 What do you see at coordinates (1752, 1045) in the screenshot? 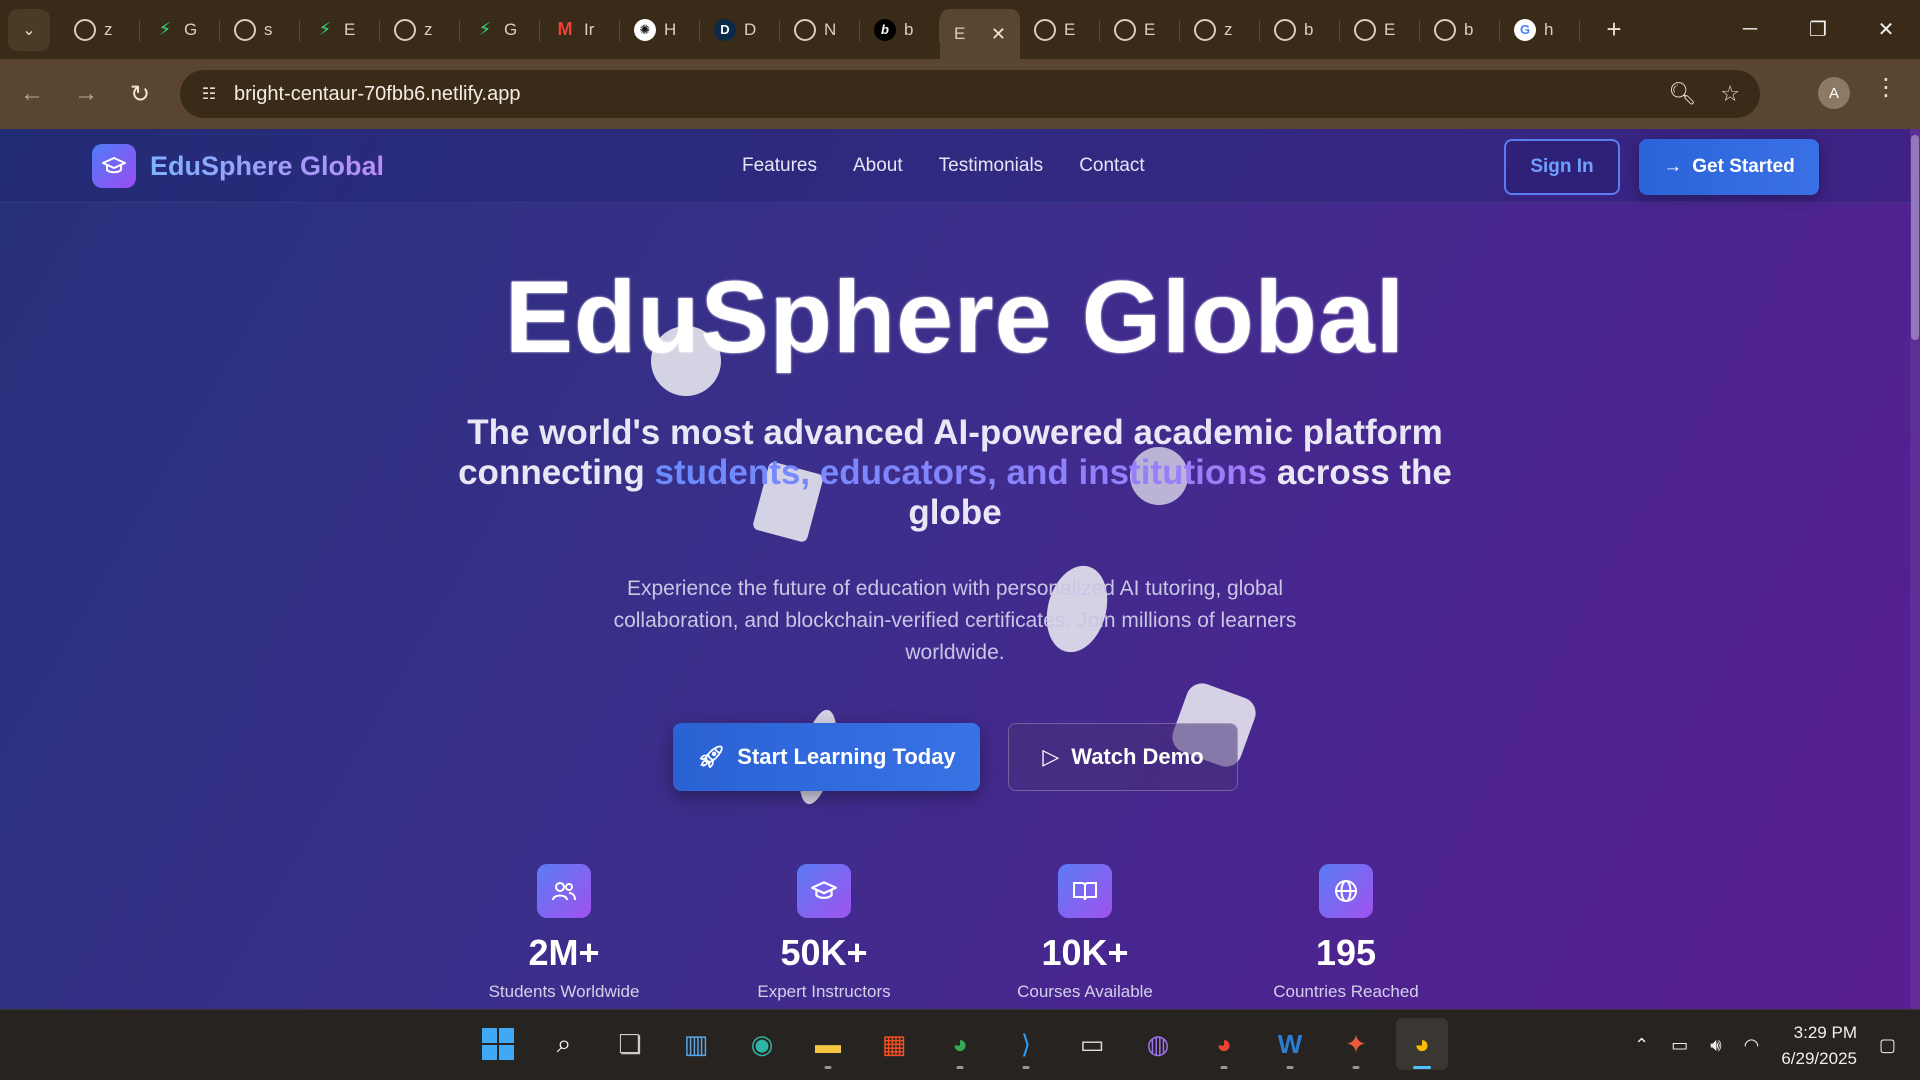
I see `wifi-icon: ◠` at bounding box center [1752, 1045].